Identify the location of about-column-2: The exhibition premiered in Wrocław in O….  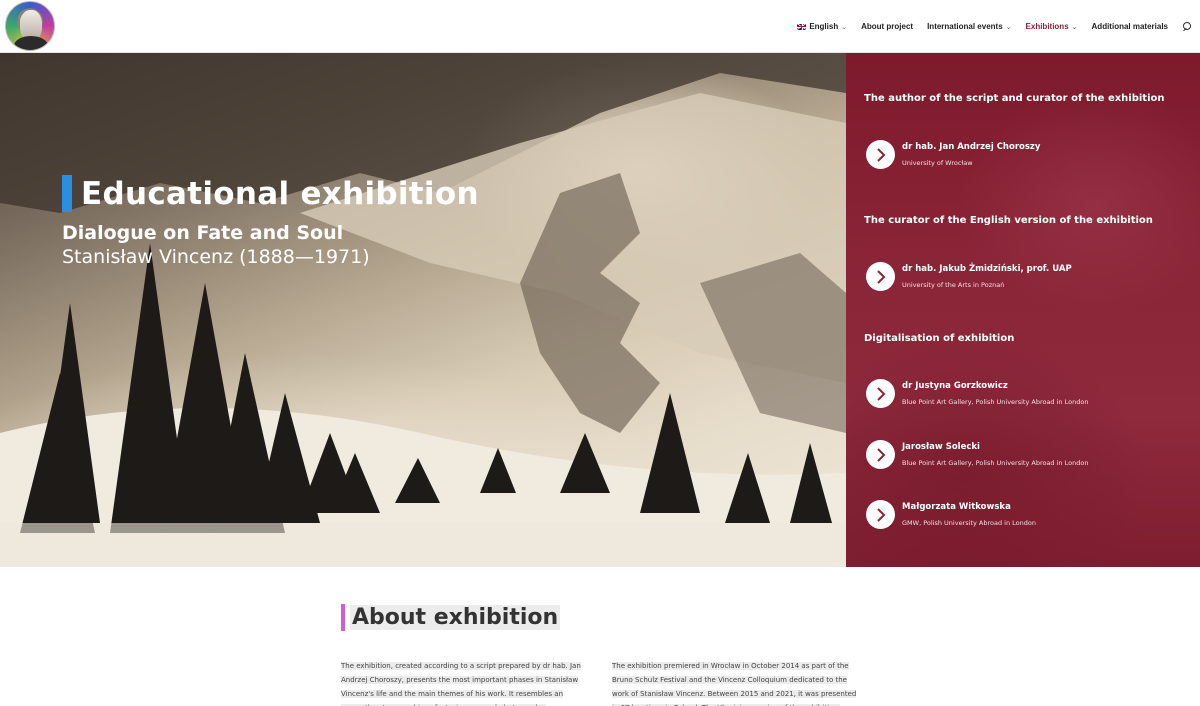
(734, 682).